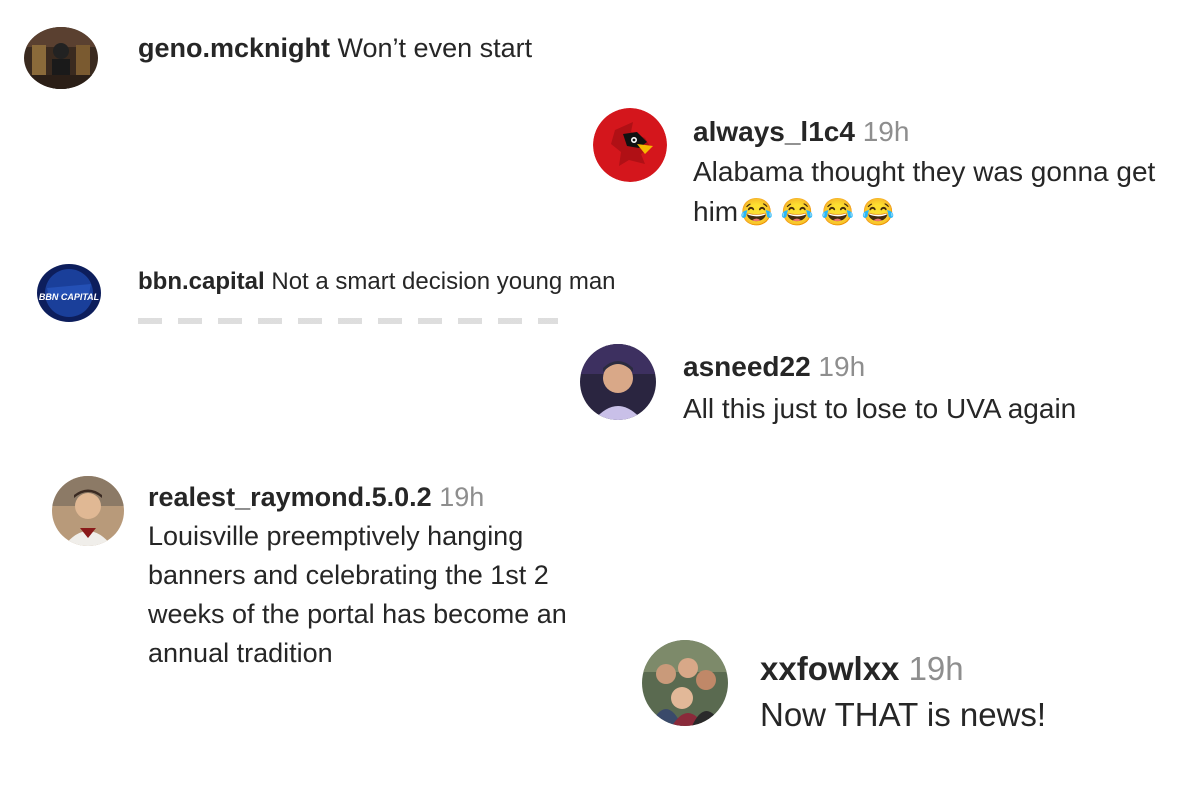  What do you see at coordinates (234, 48) in the screenshot?
I see `comment-username: geno.mcknight` at bounding box center [234, 48].